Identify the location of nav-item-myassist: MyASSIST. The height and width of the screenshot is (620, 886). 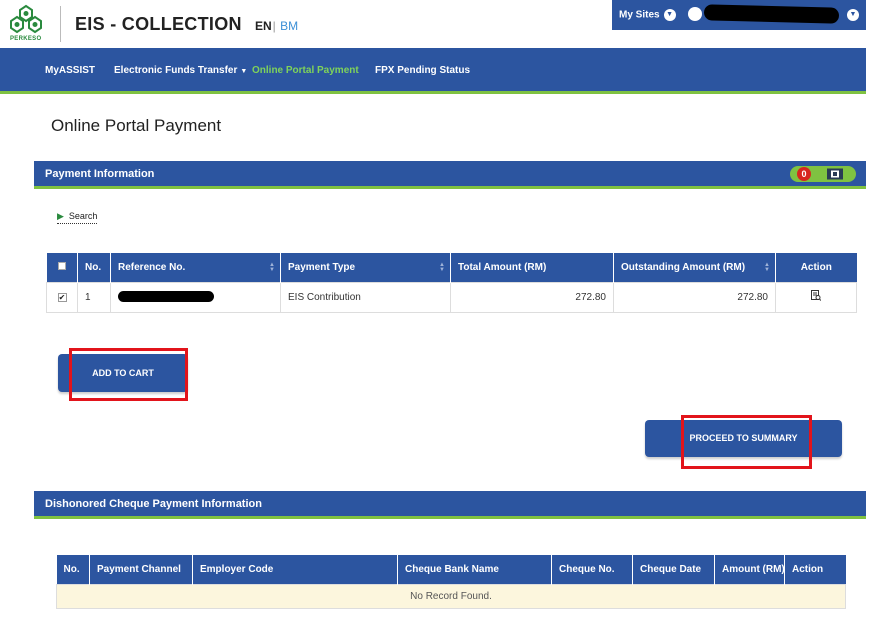
(70, 70).